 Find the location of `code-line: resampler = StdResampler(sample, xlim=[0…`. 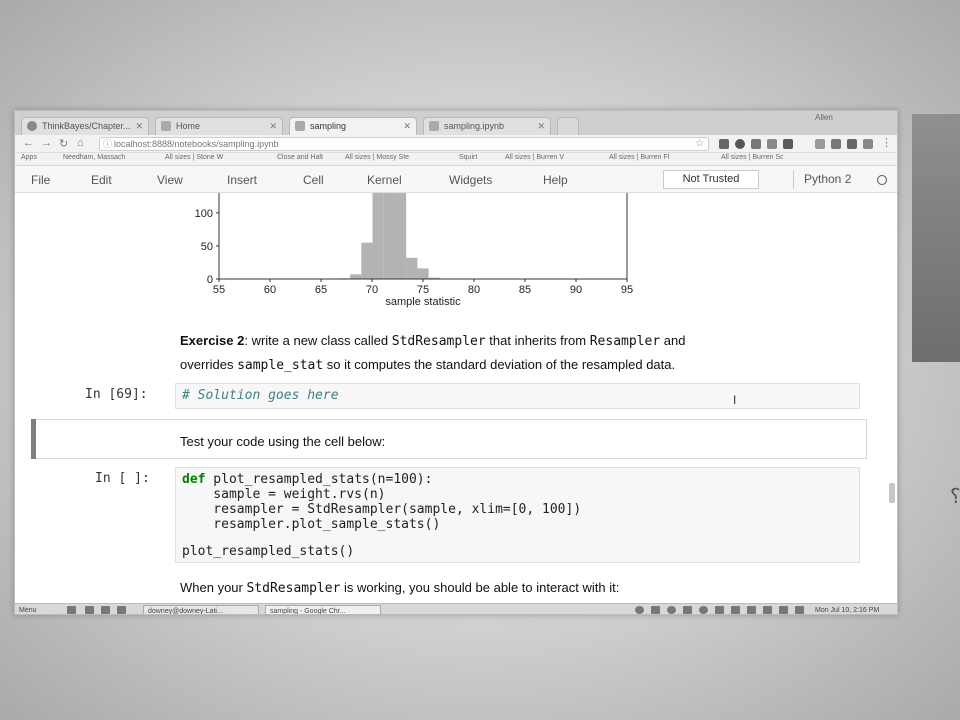

code-line: resampler = StdResampler(sample, xlim=[0… is located at coordinates (382, 509).